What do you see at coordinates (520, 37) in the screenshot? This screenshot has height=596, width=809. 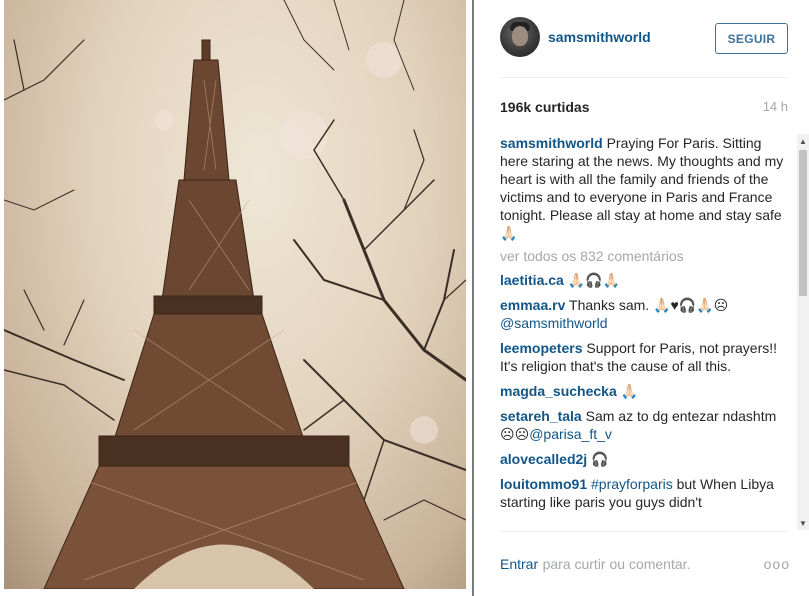 I see `avatar` at bounding box center [520, 37].